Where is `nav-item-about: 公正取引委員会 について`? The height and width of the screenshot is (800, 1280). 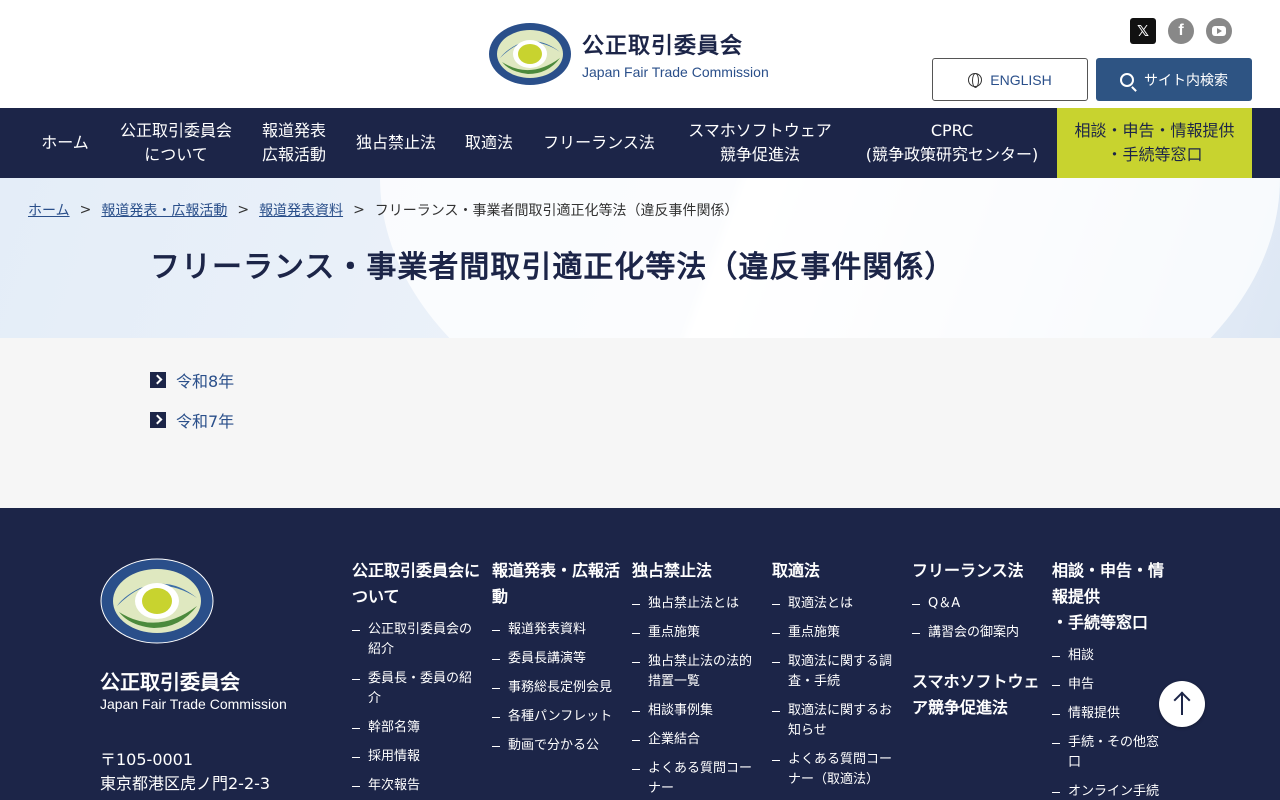
nav-item-about: 公正取引委員会 について is located at coordinates (176, 143).